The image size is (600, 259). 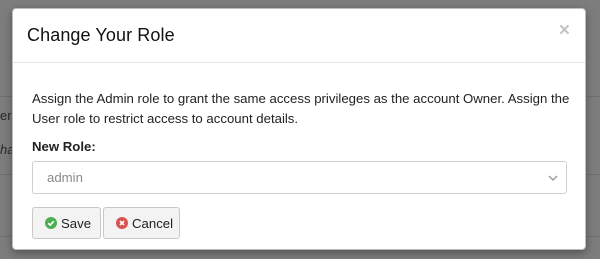 I want to click on cancel-button: Cancel, so click(x=141, y=223).